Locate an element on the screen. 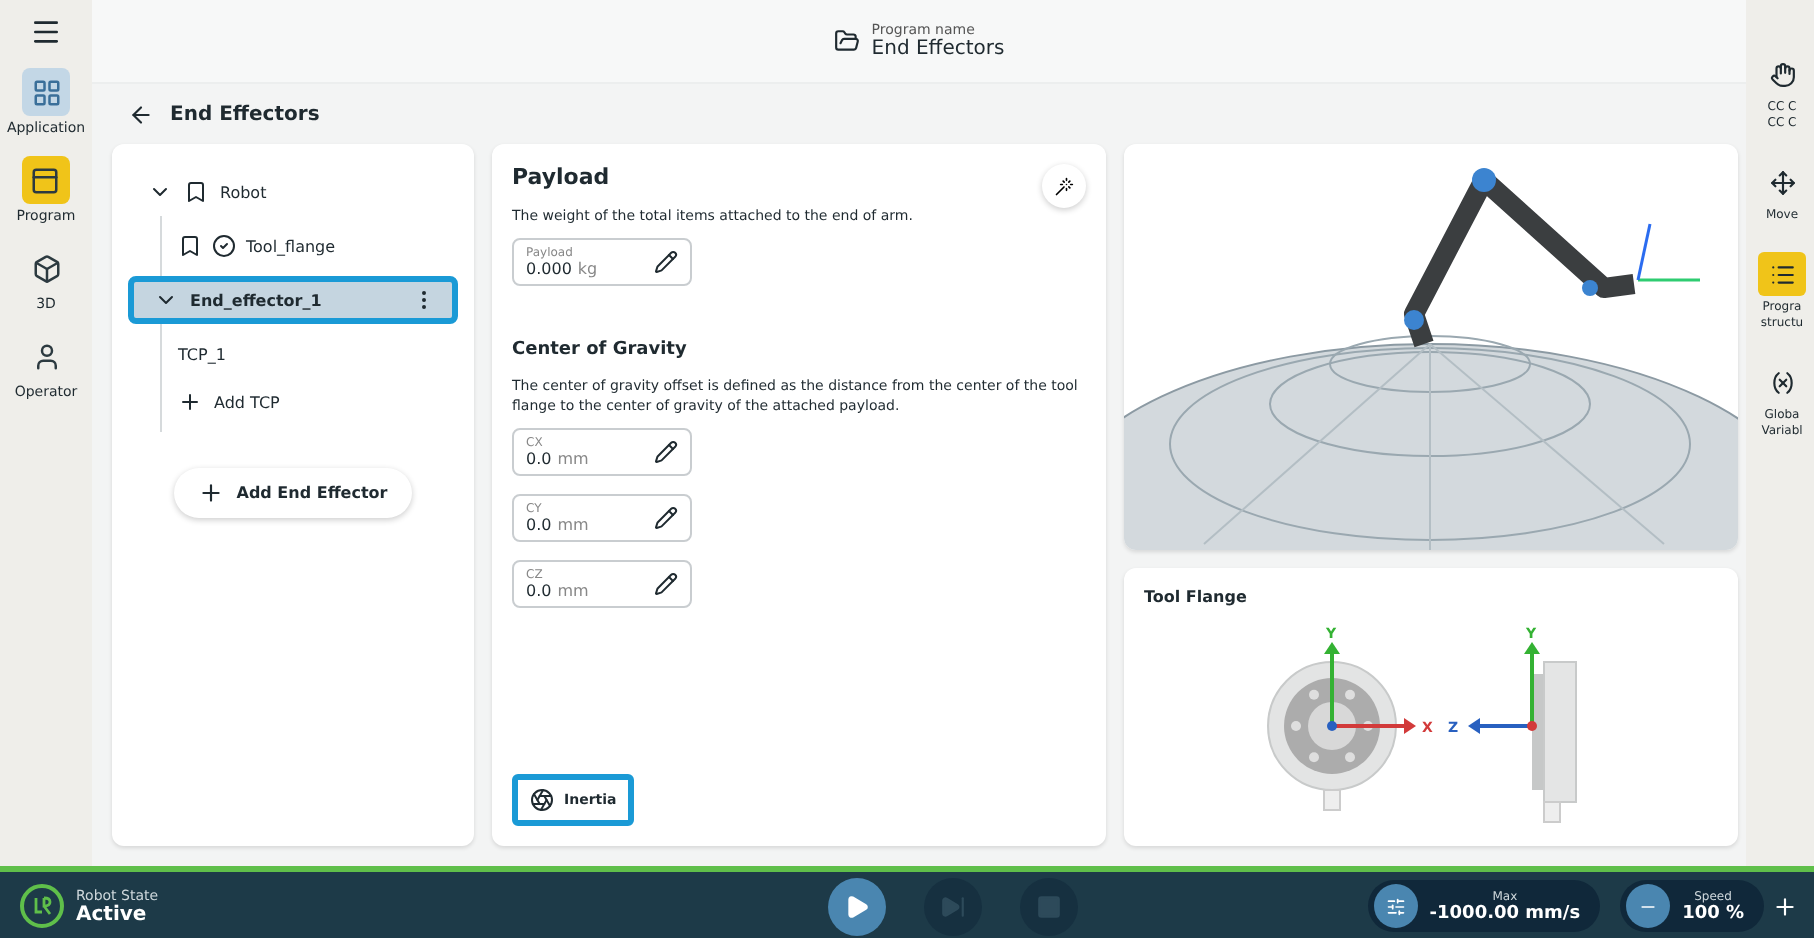 The width and height of the screenshot is (1814, 938). grid-icon is located at coordinates (46, 92).